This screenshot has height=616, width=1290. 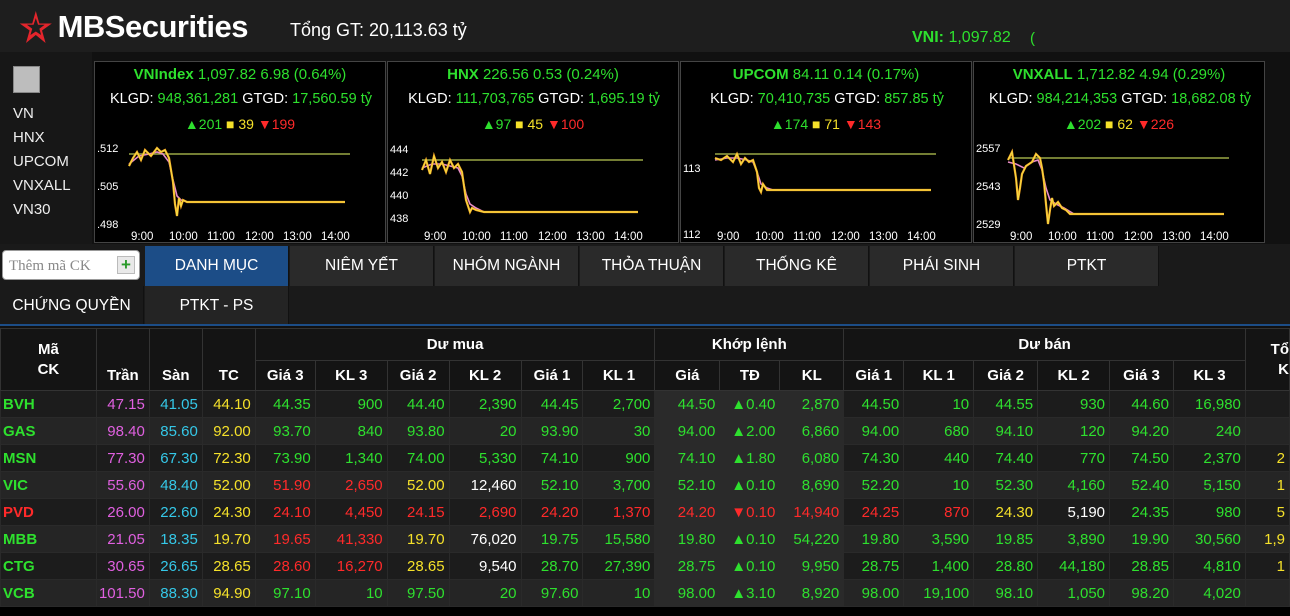 What do you see at coordinates (857, 99) in the screenshot?
I see `gtgd-label: GTGD:` at bounding box center [857, 99].